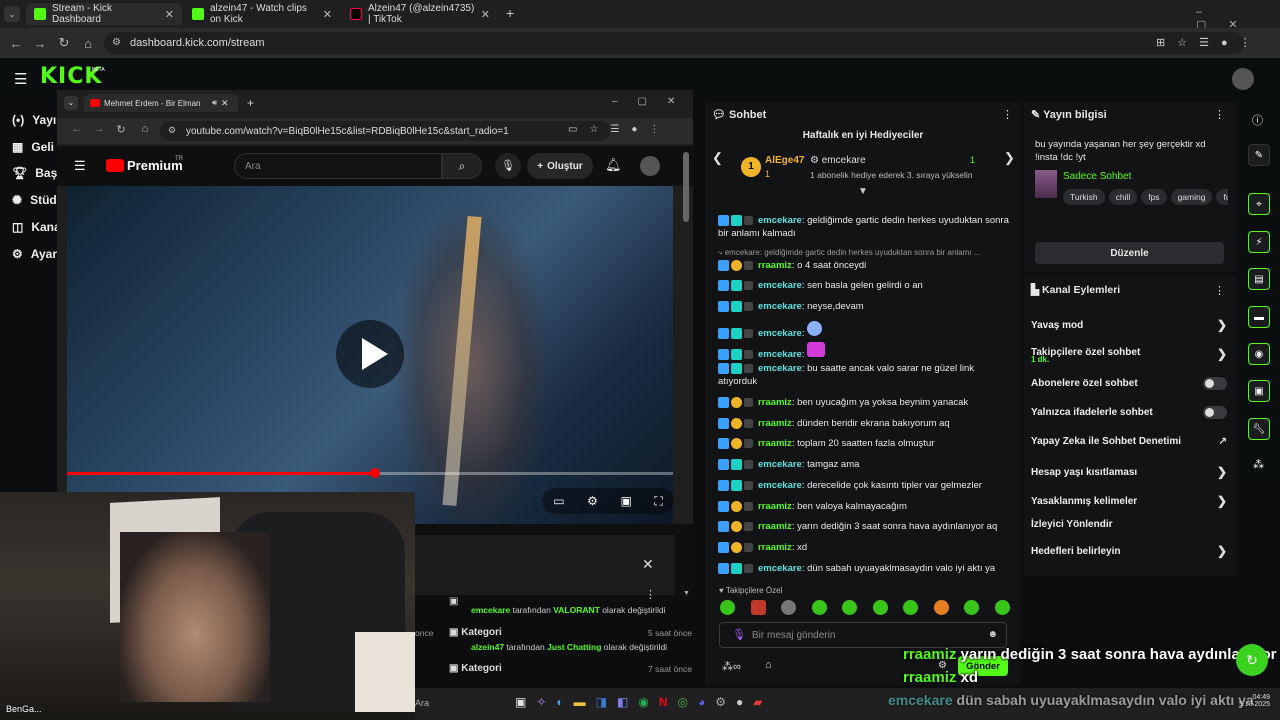  Describe the element at coordinates (574, 647) in the screenshot. I see `activity-category: Just Chatting` at that location.